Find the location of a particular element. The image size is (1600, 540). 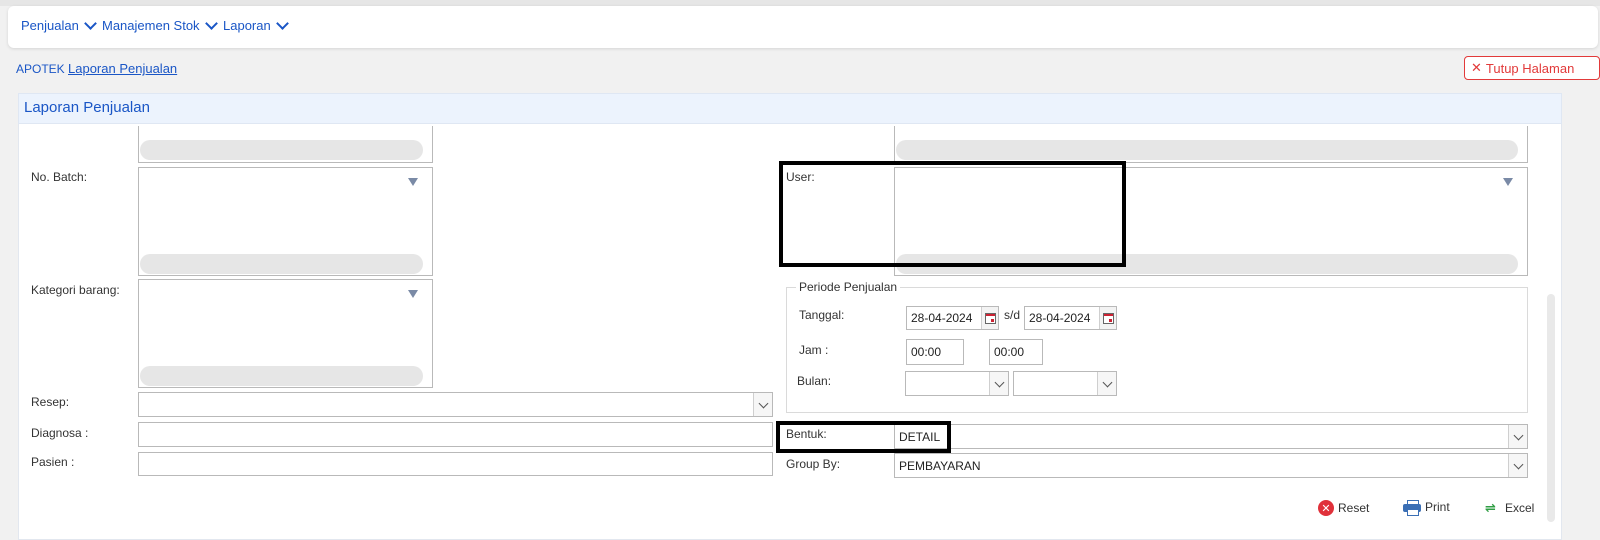

excel-button: ⇌ Excel is located at coordinates (1509, 508).